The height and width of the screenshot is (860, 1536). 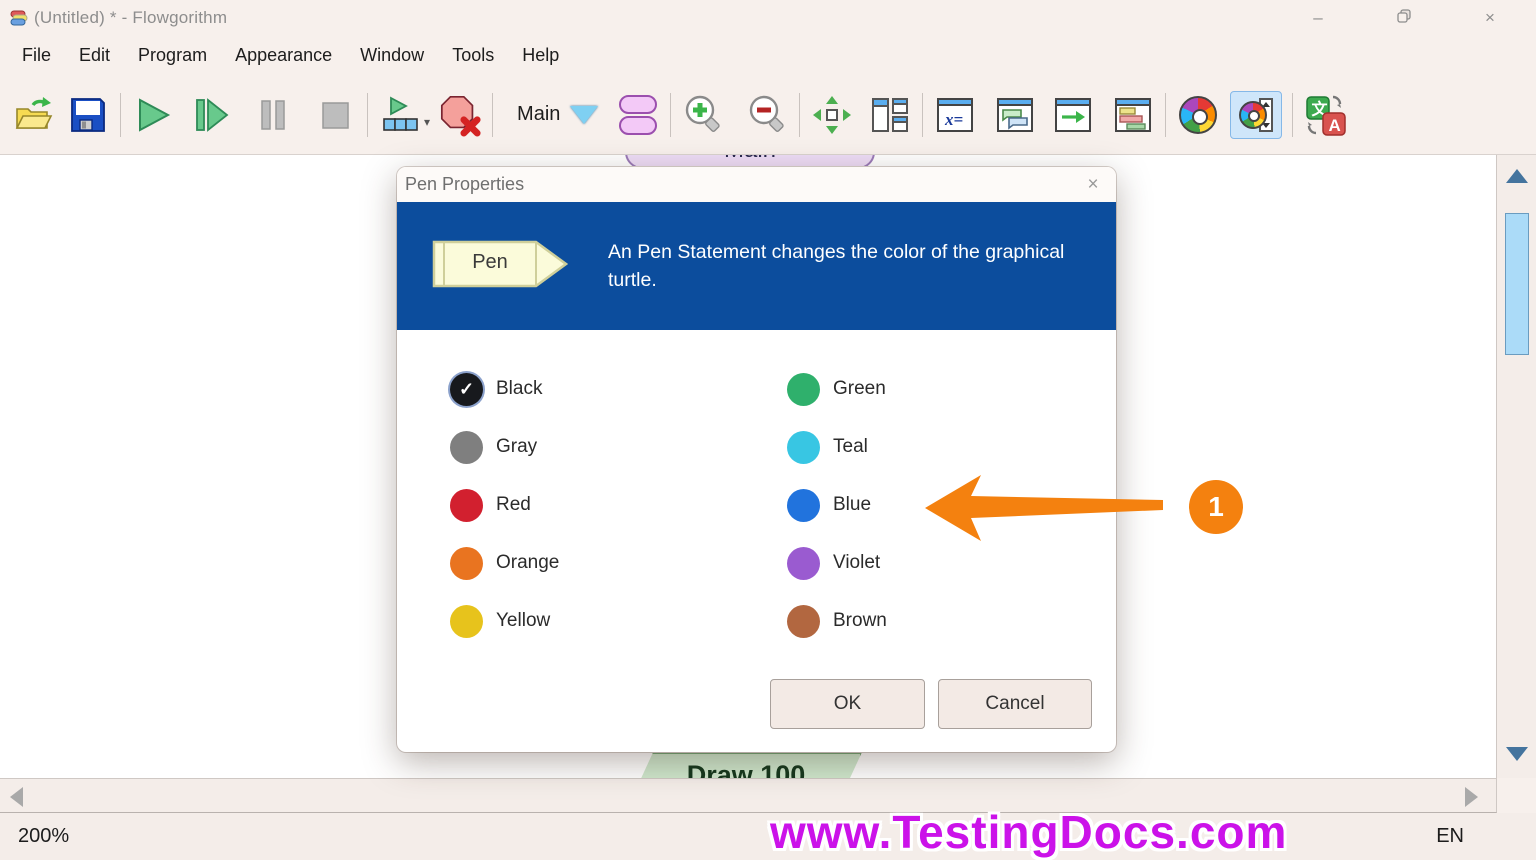 I want to click on color-label: Orange, so click(x=528, y=562).